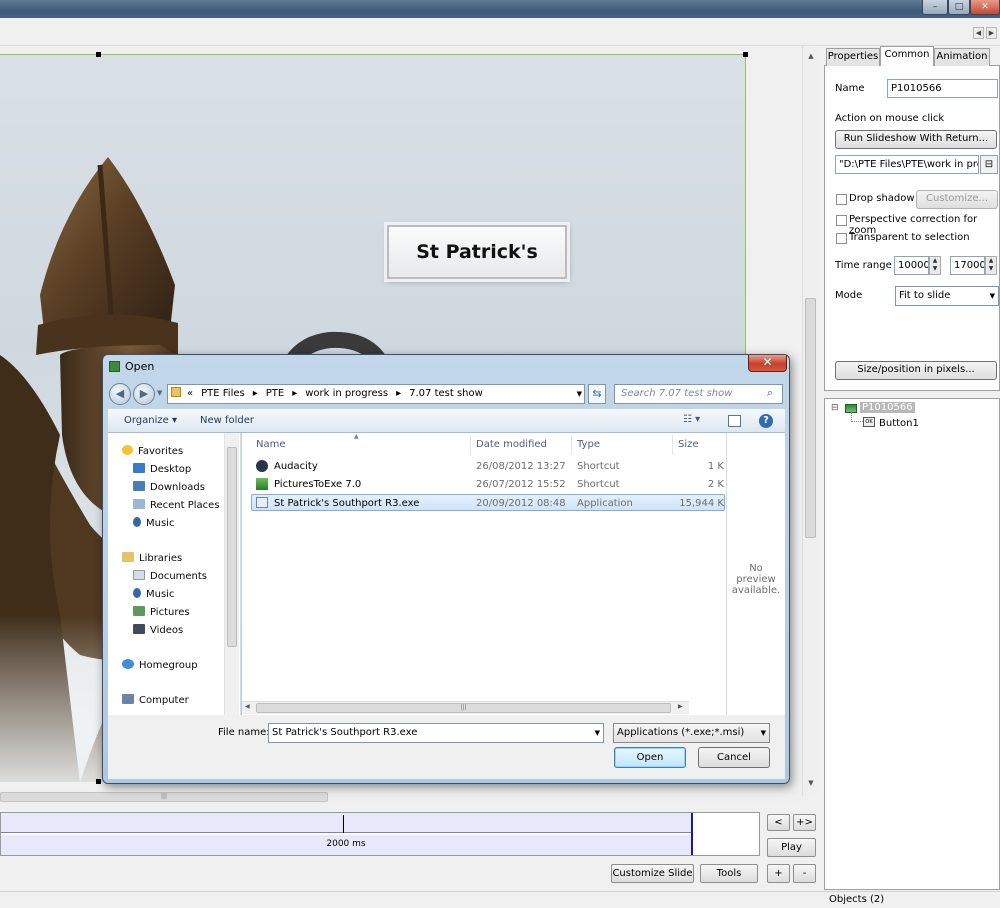  I want to click on column-date-modified: Date modified, so click(521, 445).